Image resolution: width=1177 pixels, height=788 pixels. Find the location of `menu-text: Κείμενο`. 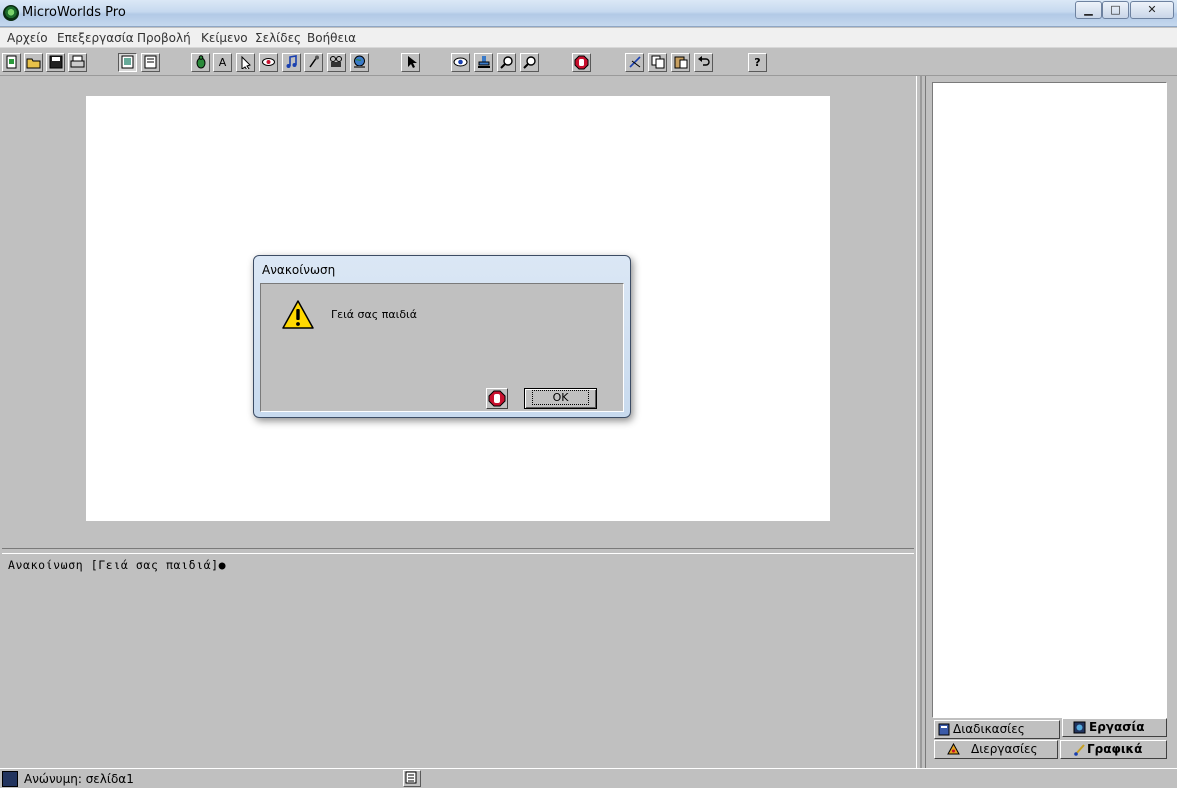

menu-text: Κείμενο is located at coordinates (224, 38).